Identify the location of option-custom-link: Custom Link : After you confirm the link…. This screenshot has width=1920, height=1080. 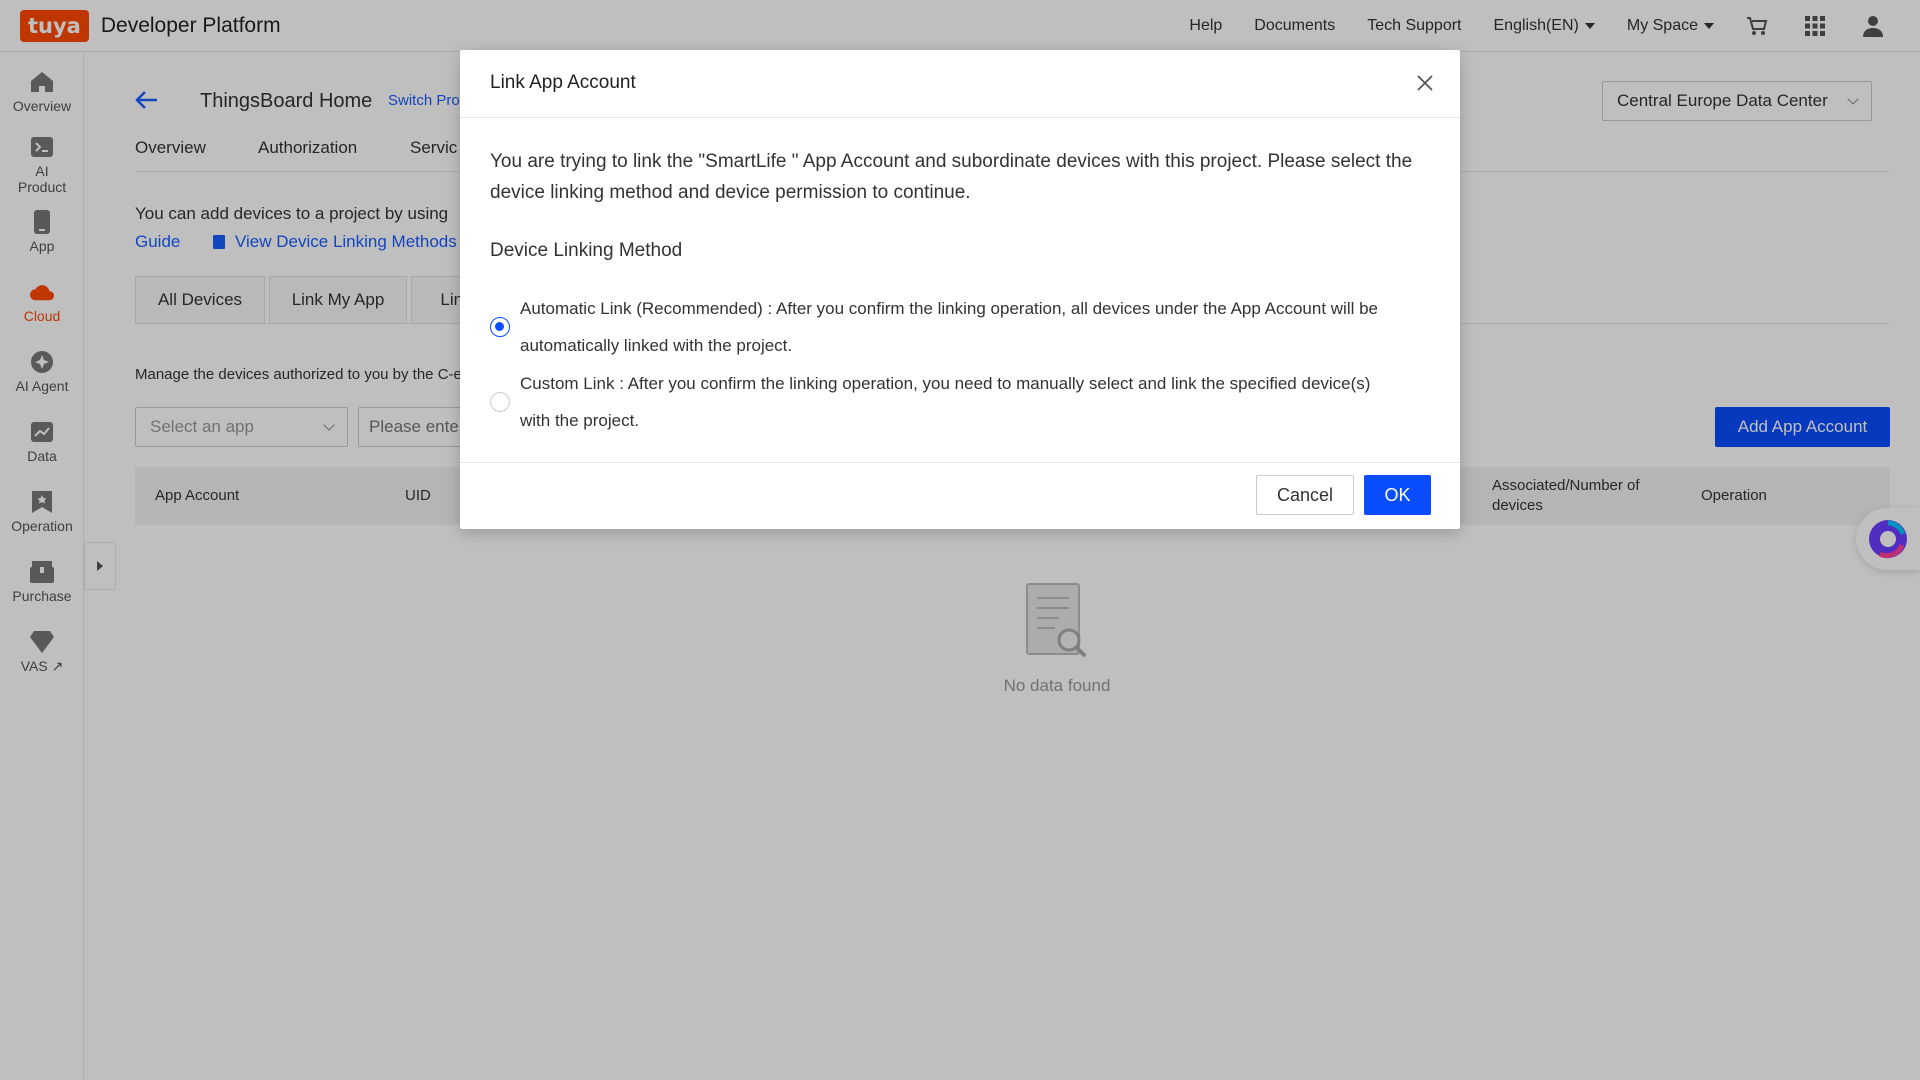
(960, 402).